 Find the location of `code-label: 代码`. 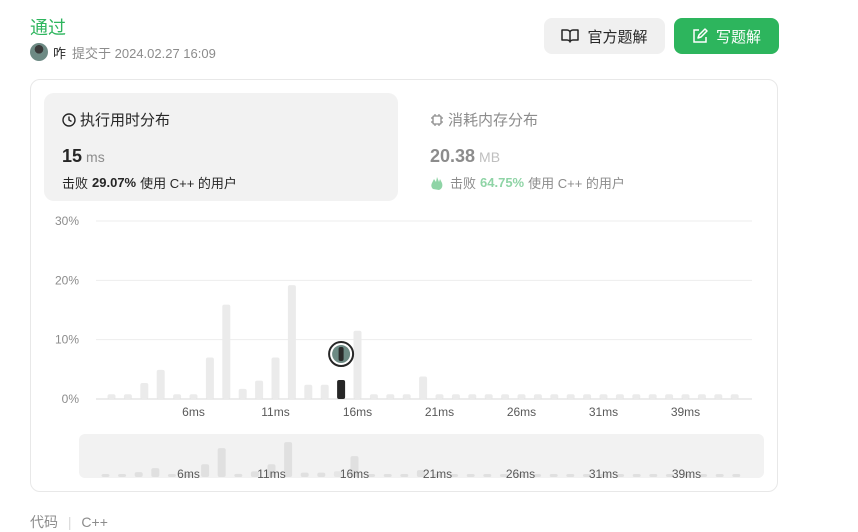

code-label: 代码 is located at coordinates (44, 522).